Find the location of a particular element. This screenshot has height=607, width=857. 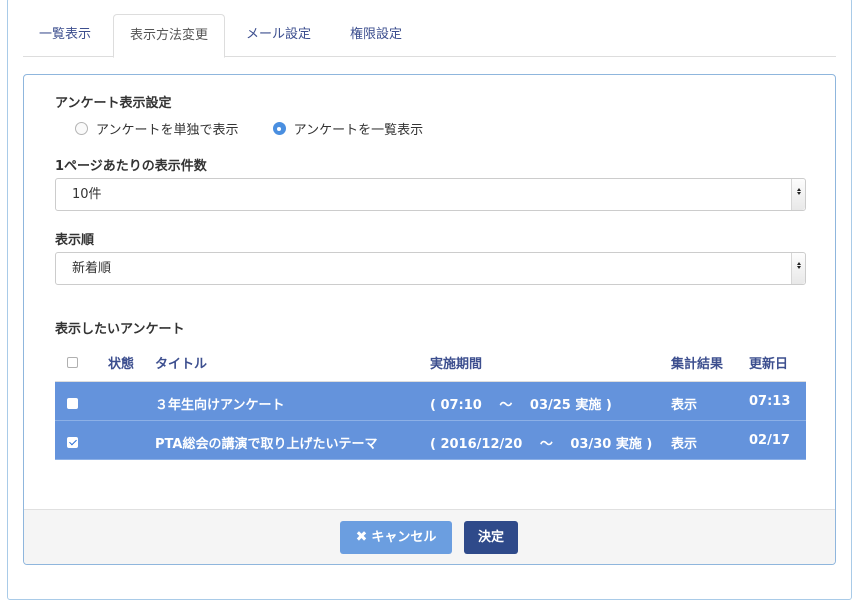

radio-list-view-label: アンケートを一覧表示 is located at coordinates (358, 130).